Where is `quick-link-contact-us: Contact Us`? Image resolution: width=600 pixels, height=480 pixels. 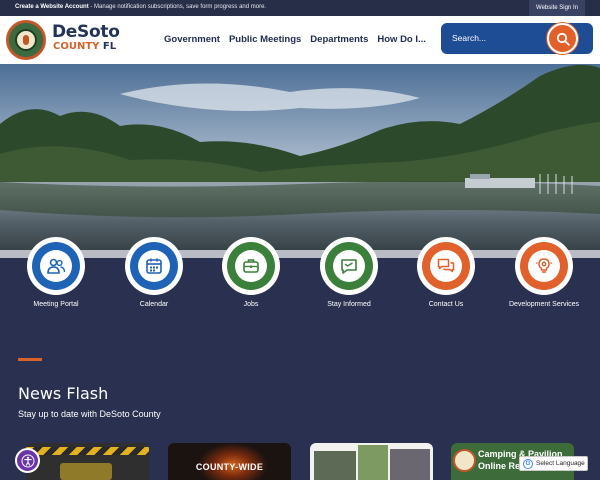
quick-link-contact-us: Contact Us is located at coordinates (446, 272).